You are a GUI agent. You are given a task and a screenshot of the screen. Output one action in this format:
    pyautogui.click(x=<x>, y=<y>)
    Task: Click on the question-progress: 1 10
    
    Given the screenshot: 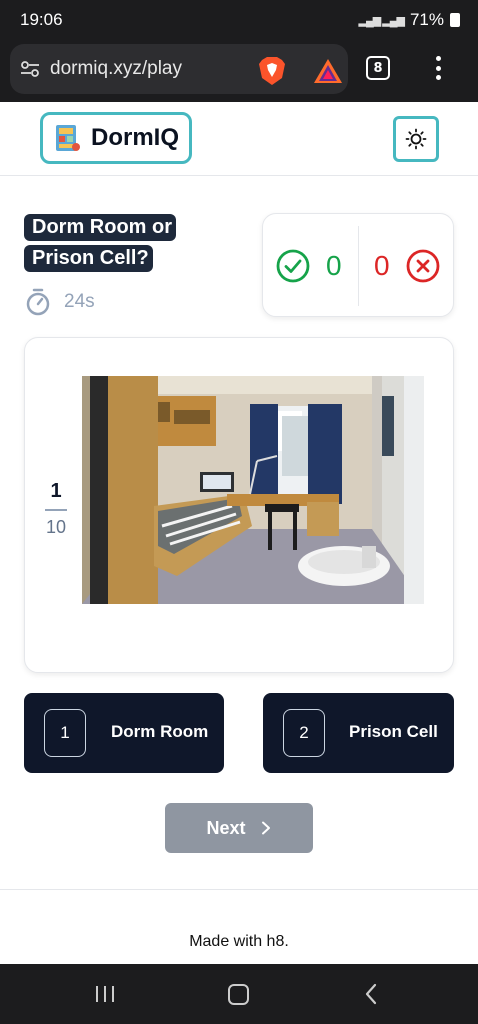 What is the action you would take?
    pyautogui.click(x=56, y=509)
    